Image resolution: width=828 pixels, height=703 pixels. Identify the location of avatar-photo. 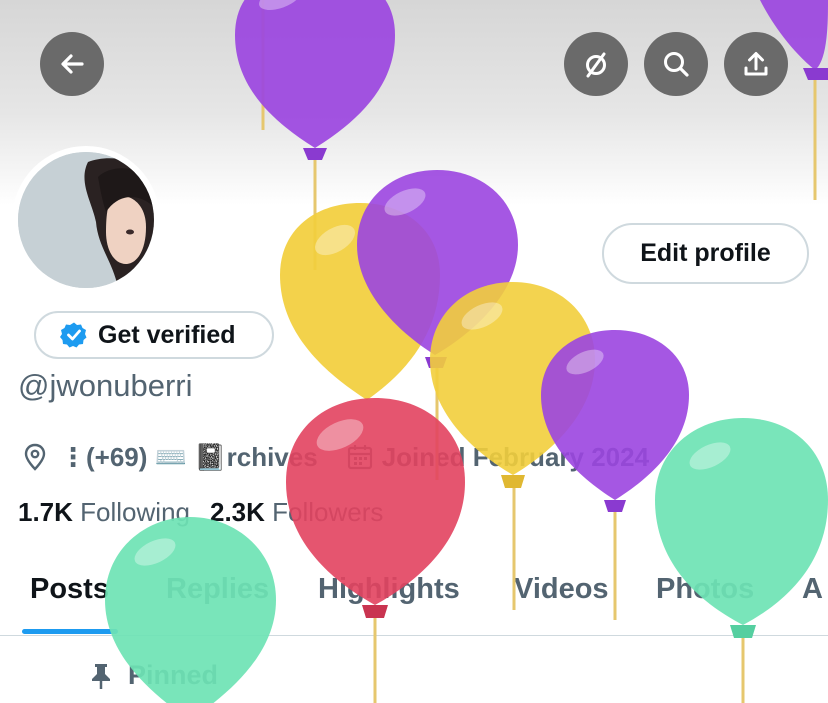
(86, 220).